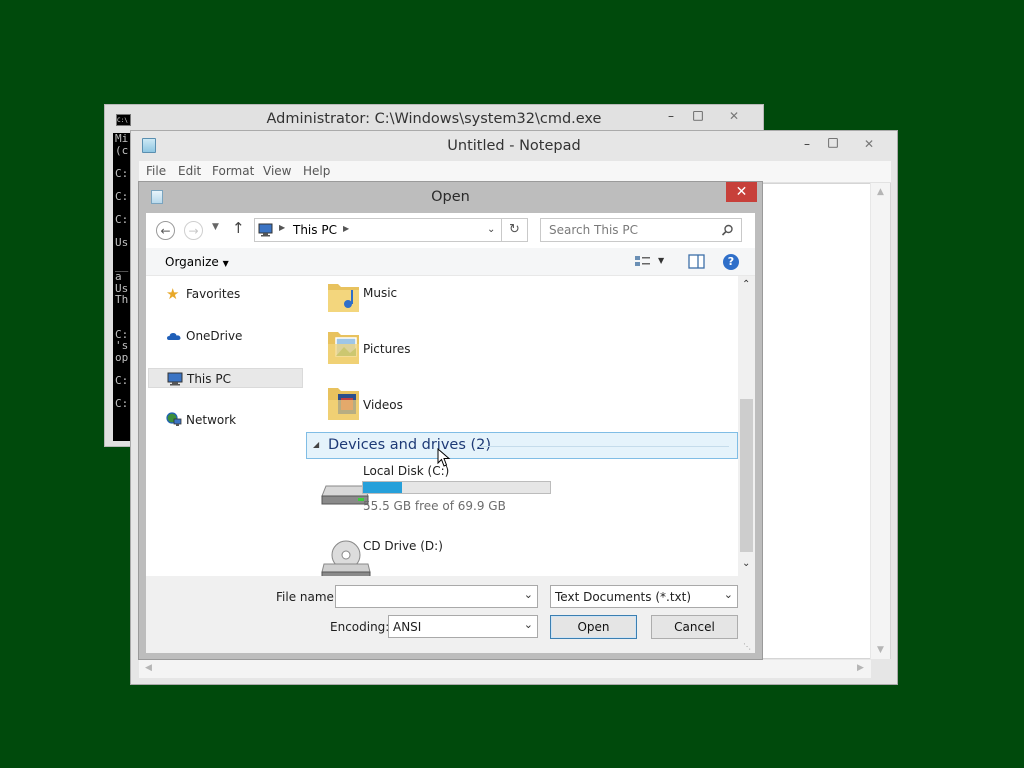  Describe the element at coordinates (343, 348) in the screenshot. I see `pictures-folder-icon` at that location.